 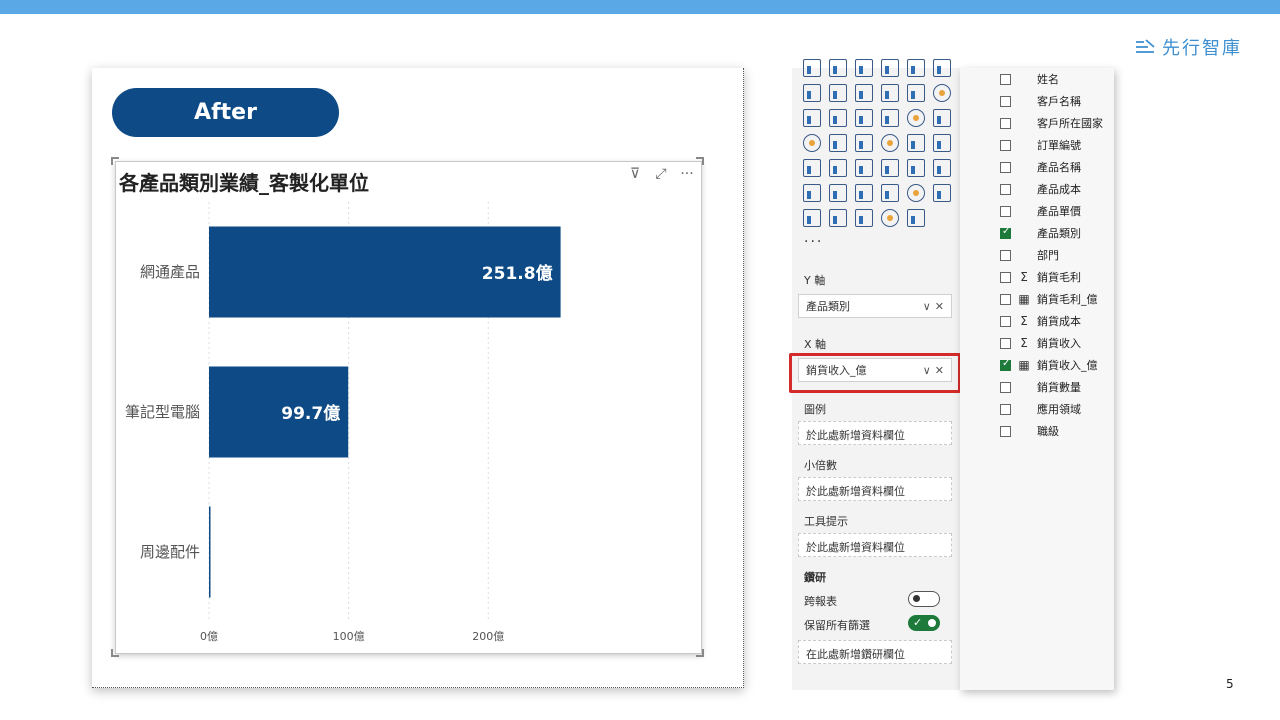 What do you see at coordinates (115, 161) in the screenshot?
I see `resize-handle-tl` at bounding box center [115, 161].